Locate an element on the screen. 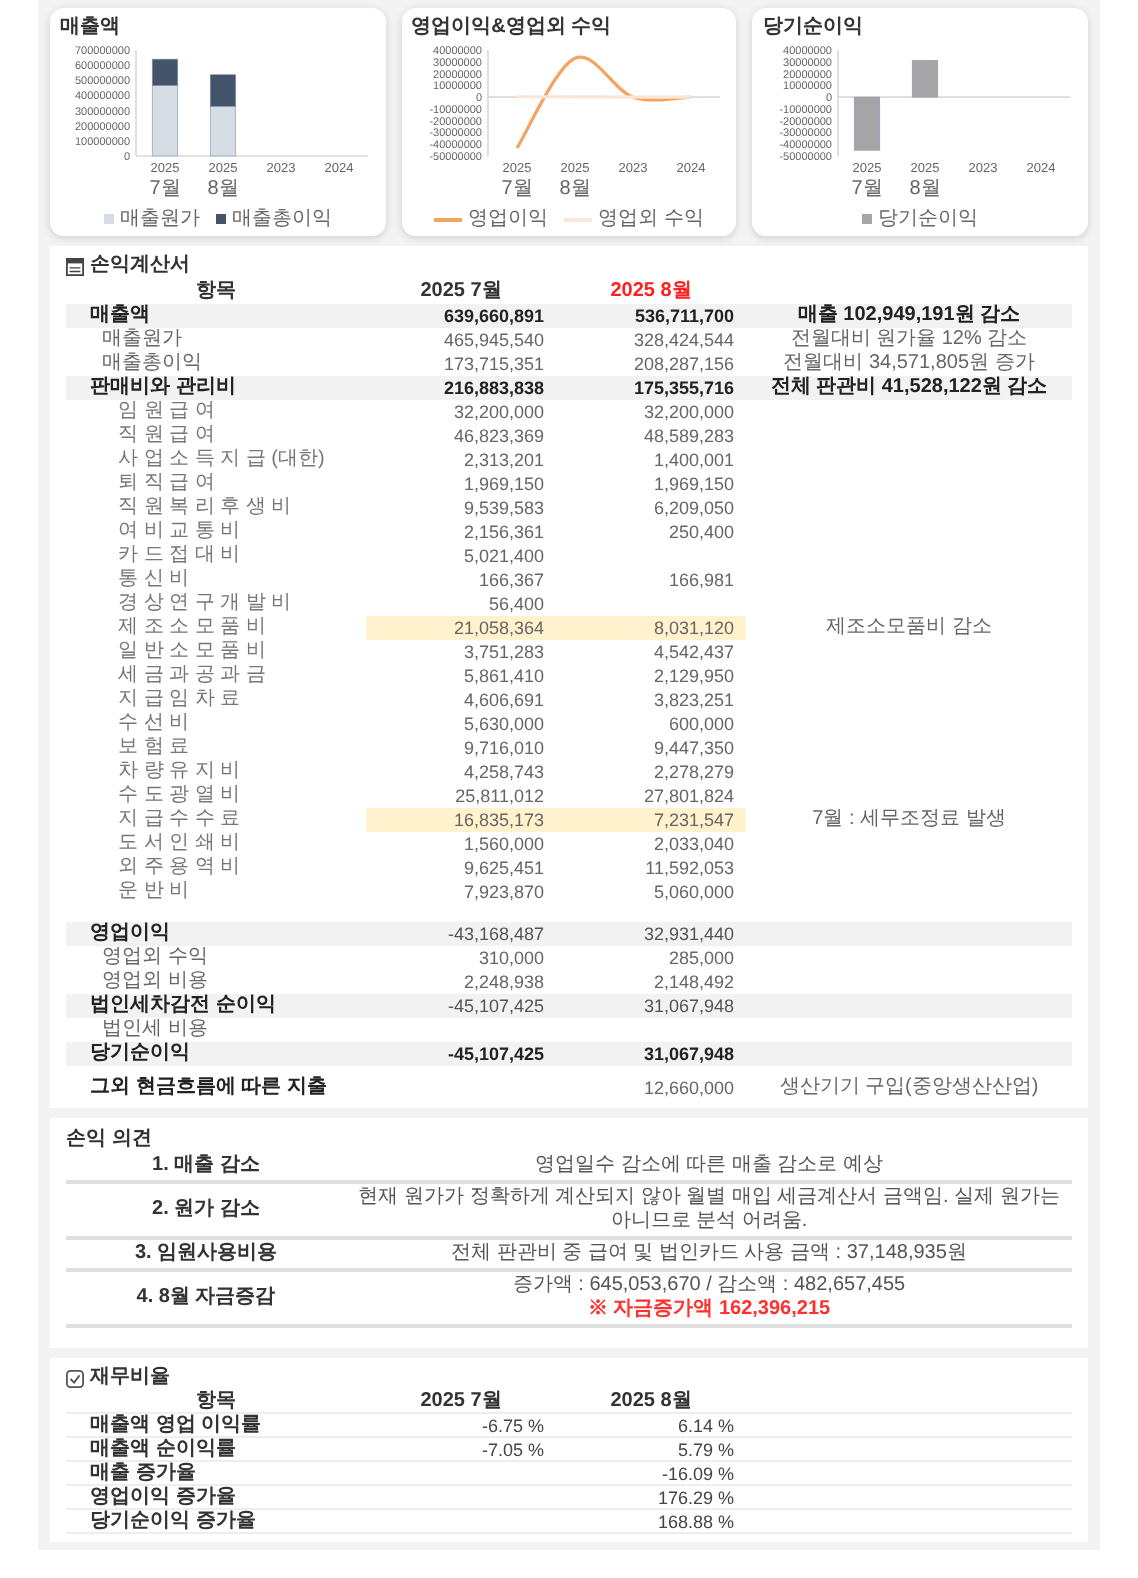 The image size is (1138, 1578). opinion-text: ※ 자금증가액 162,396,215 is located at coordinates (709, 1310).